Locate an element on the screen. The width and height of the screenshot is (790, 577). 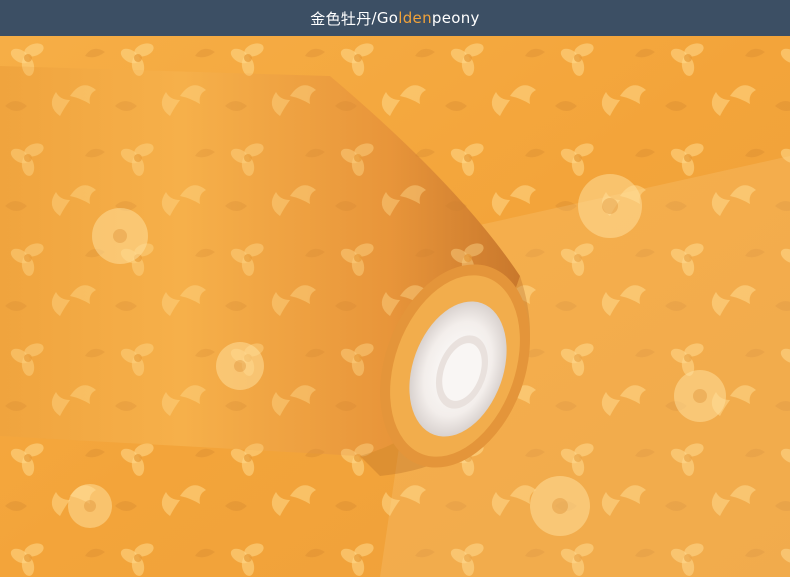
title-english-highlight: lden is located at coordinates (415, 18).